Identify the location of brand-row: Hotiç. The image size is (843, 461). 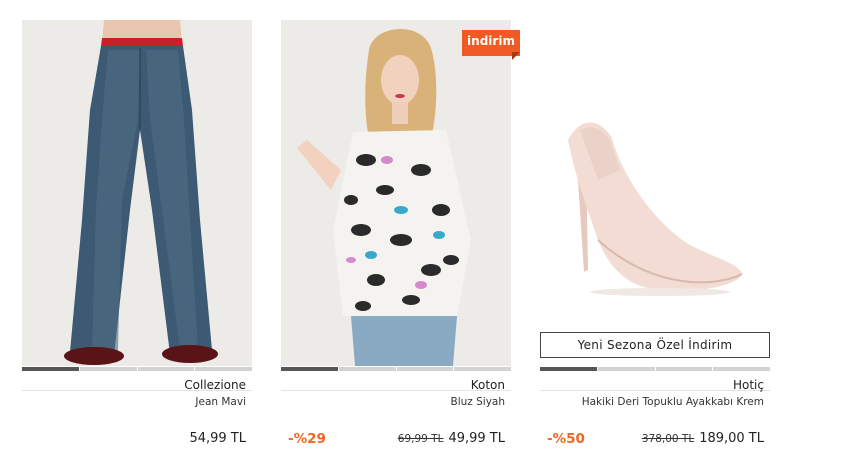
(655, 381).